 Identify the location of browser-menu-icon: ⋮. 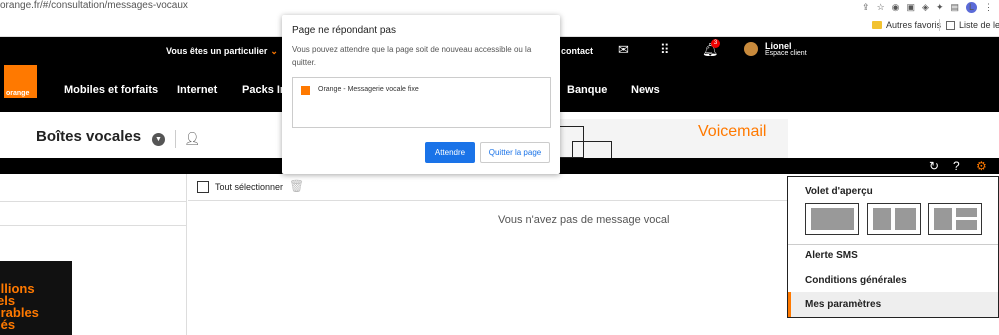
(988, 7).